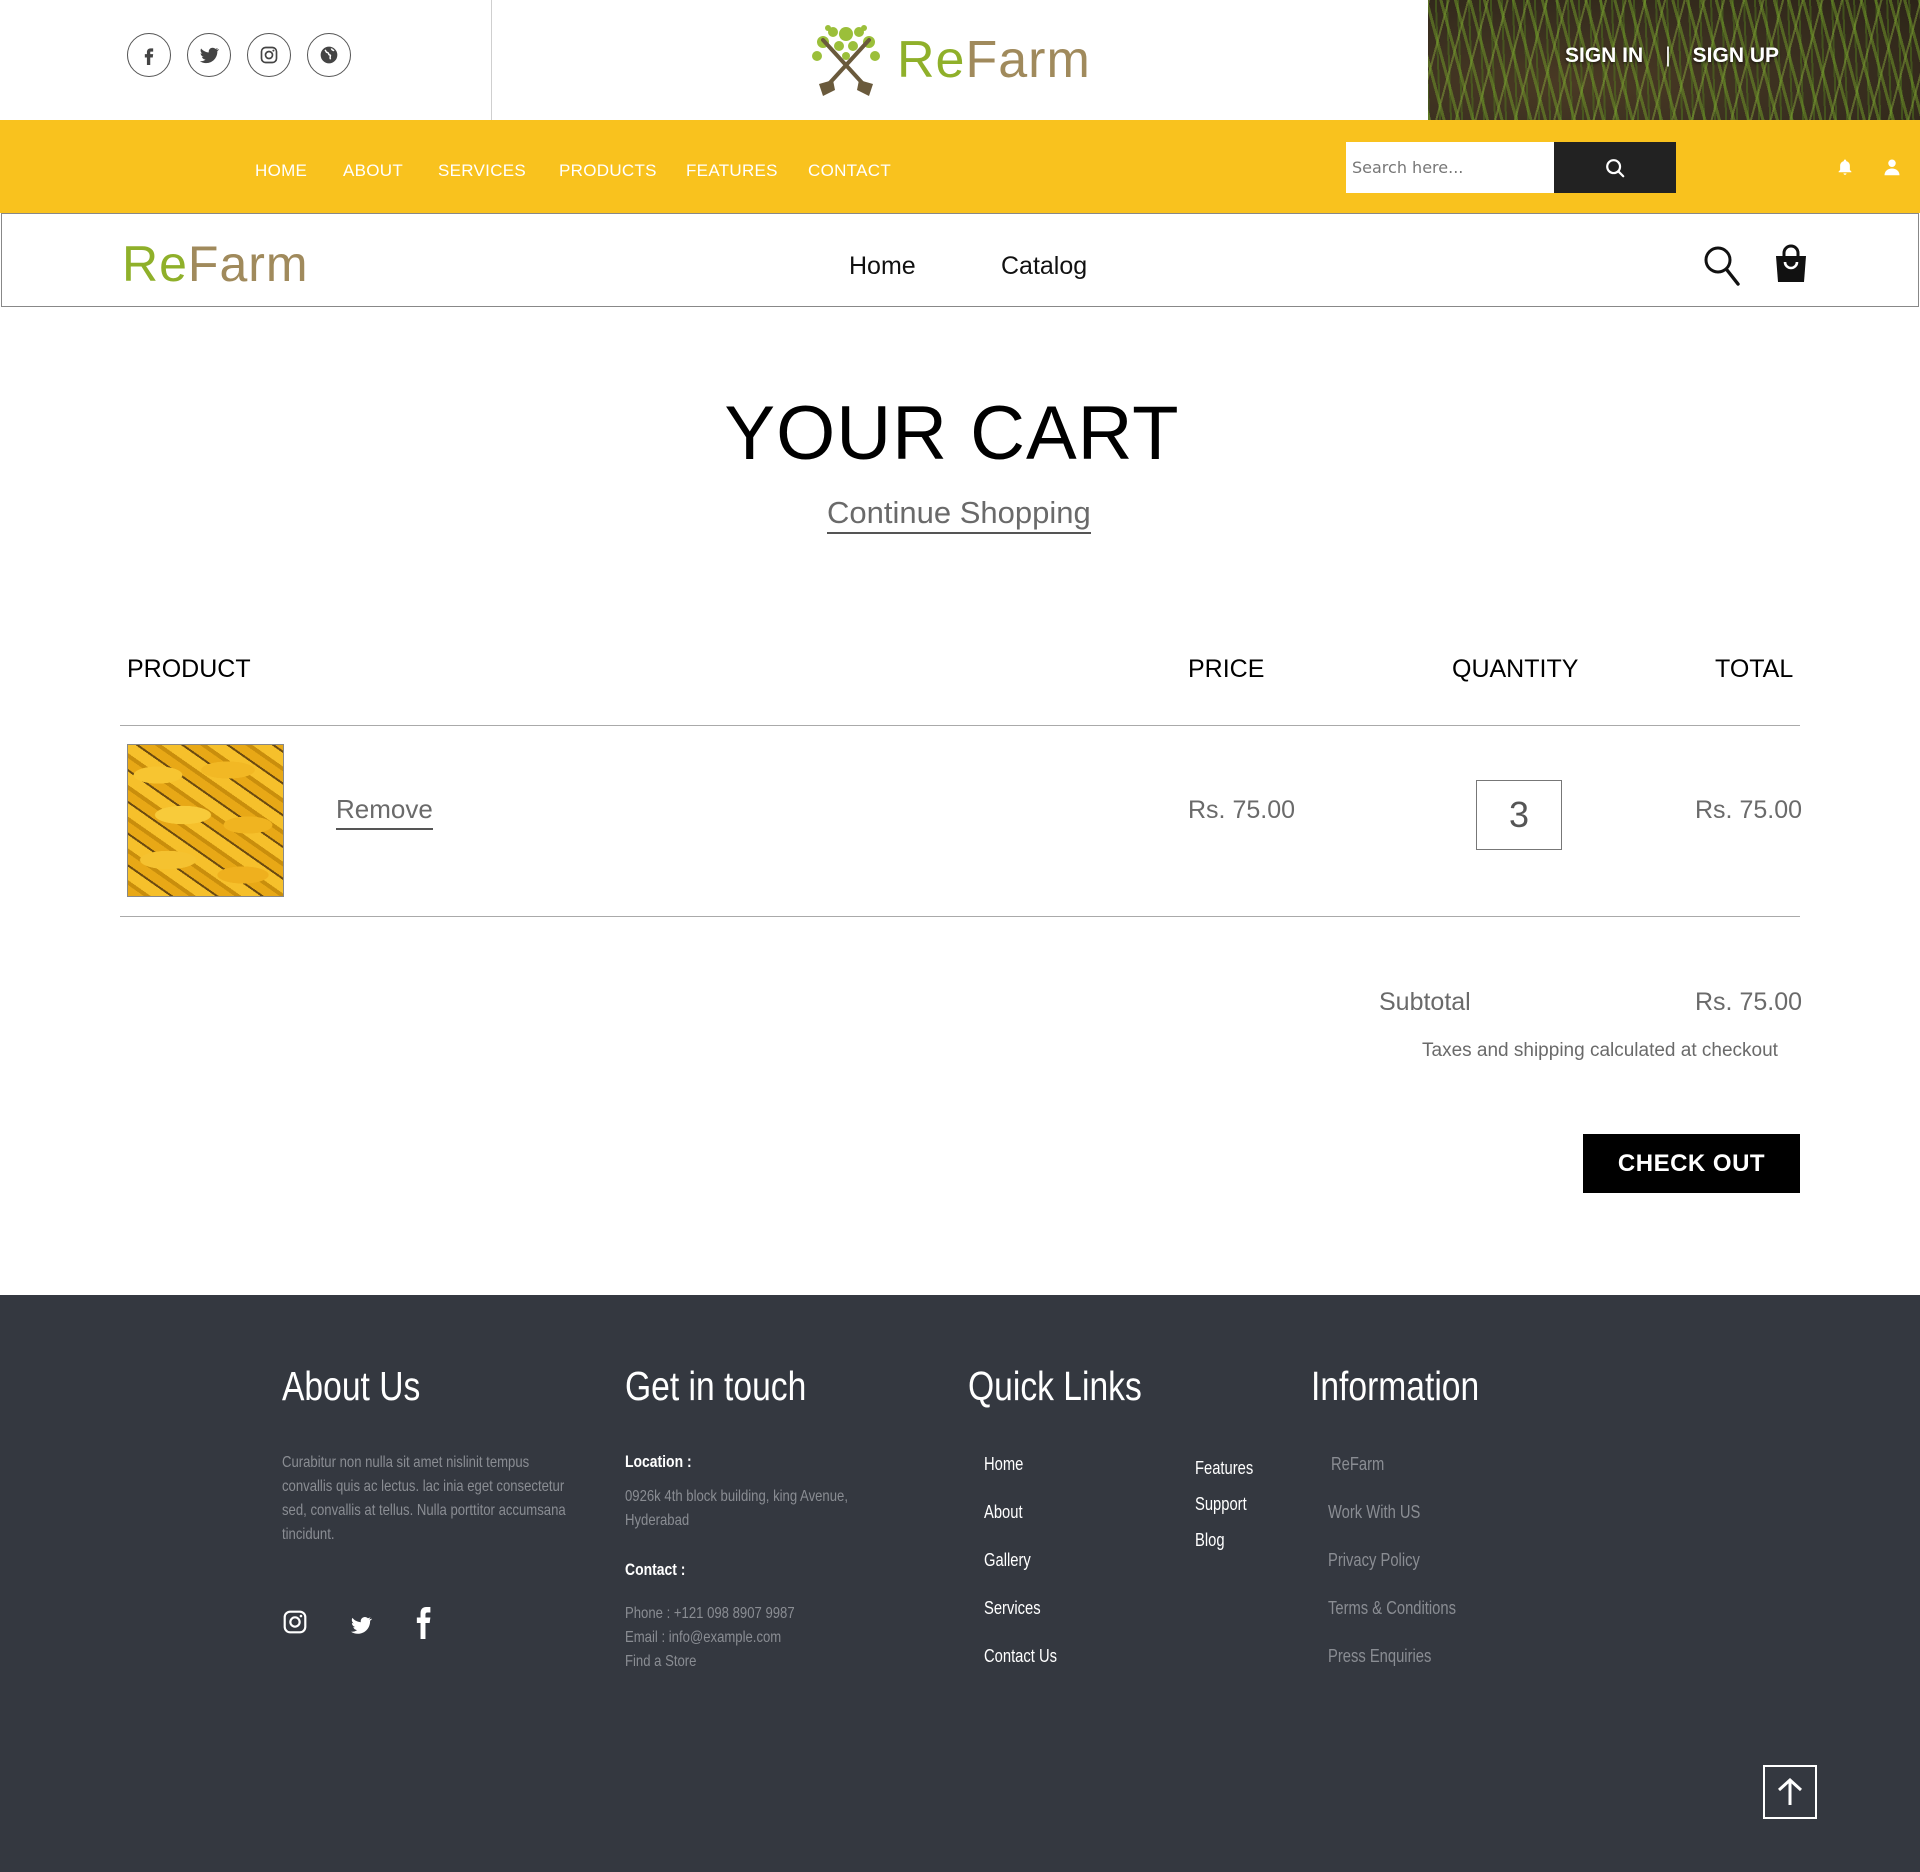  What do you see at coordinates (1357, 1464) in the screenshot?
I see `footer-link-refarm: ReFarm` at bounding box center [1357, 1464].